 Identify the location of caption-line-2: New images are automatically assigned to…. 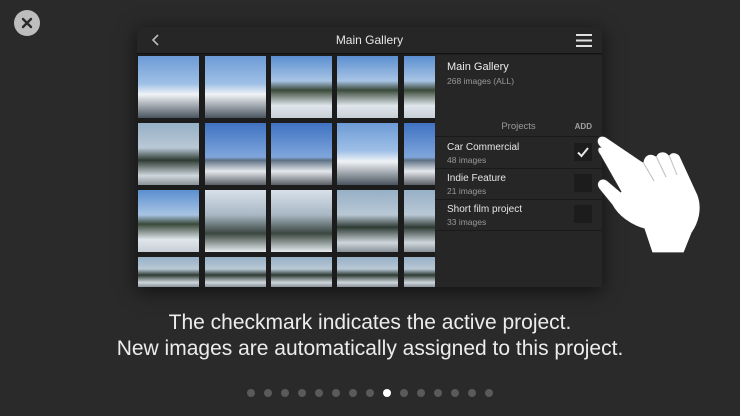
(370, 348).